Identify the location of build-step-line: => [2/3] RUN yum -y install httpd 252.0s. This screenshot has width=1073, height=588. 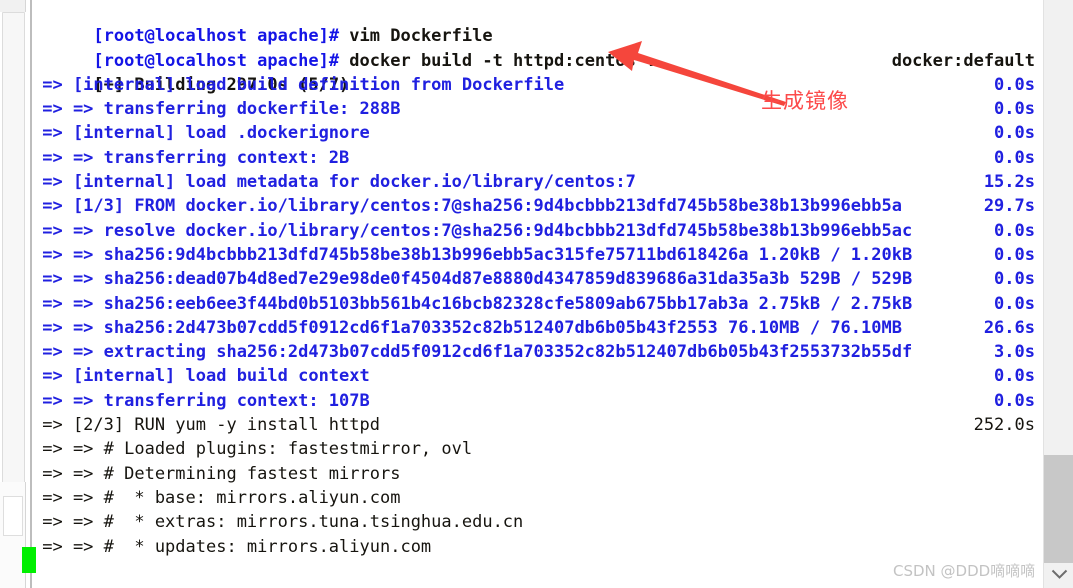
(537, 425).